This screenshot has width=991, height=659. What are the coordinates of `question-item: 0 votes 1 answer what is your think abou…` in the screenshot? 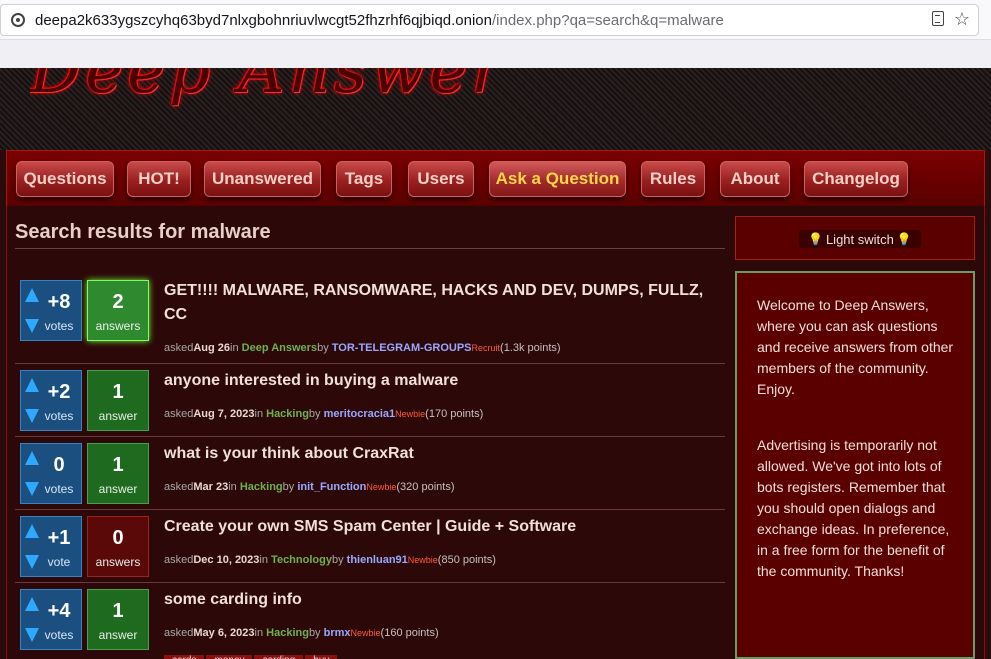 It's located at (370, 473).